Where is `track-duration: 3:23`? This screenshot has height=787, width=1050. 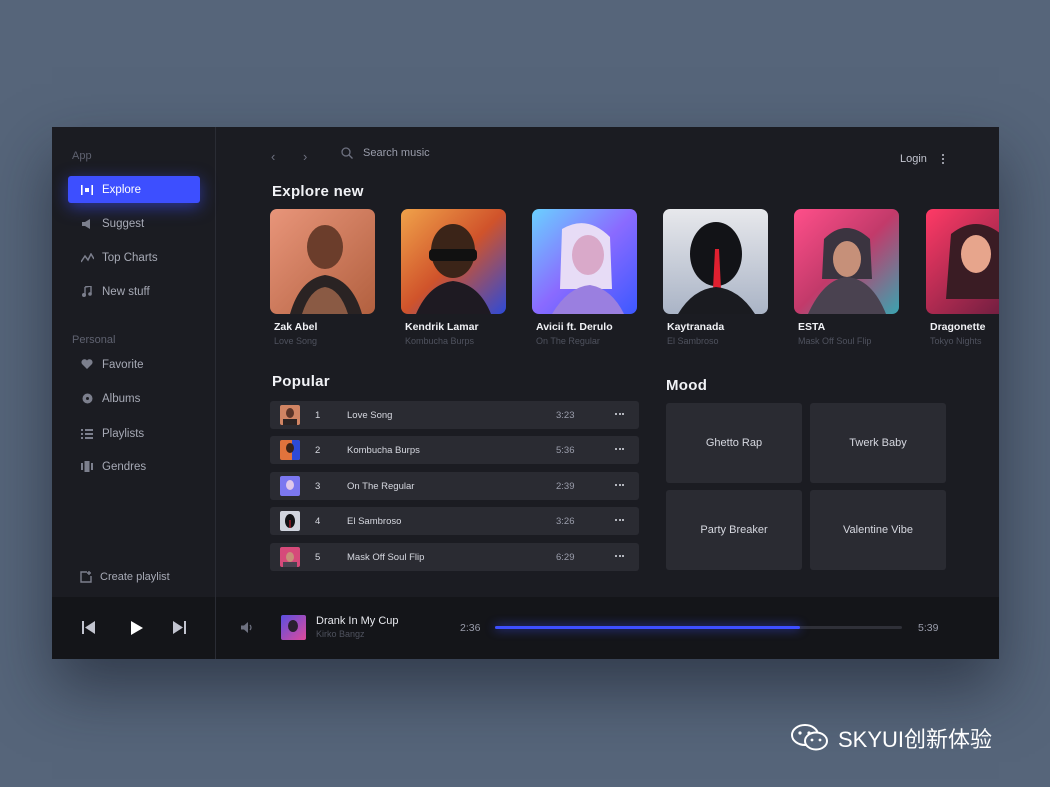
track-duration: 3:23 is located at coordinates (565, 415).